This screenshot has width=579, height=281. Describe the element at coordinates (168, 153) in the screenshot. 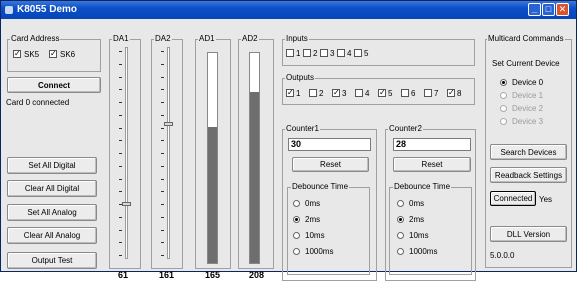

I see `da2-slider-track` at that location.